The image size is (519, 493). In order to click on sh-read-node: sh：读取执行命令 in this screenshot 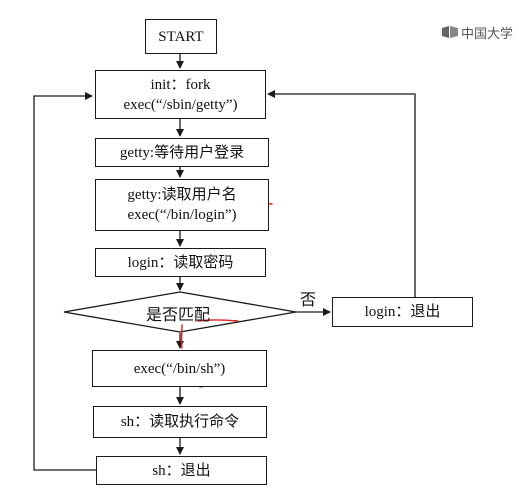, I will do `click(180, 422)`.